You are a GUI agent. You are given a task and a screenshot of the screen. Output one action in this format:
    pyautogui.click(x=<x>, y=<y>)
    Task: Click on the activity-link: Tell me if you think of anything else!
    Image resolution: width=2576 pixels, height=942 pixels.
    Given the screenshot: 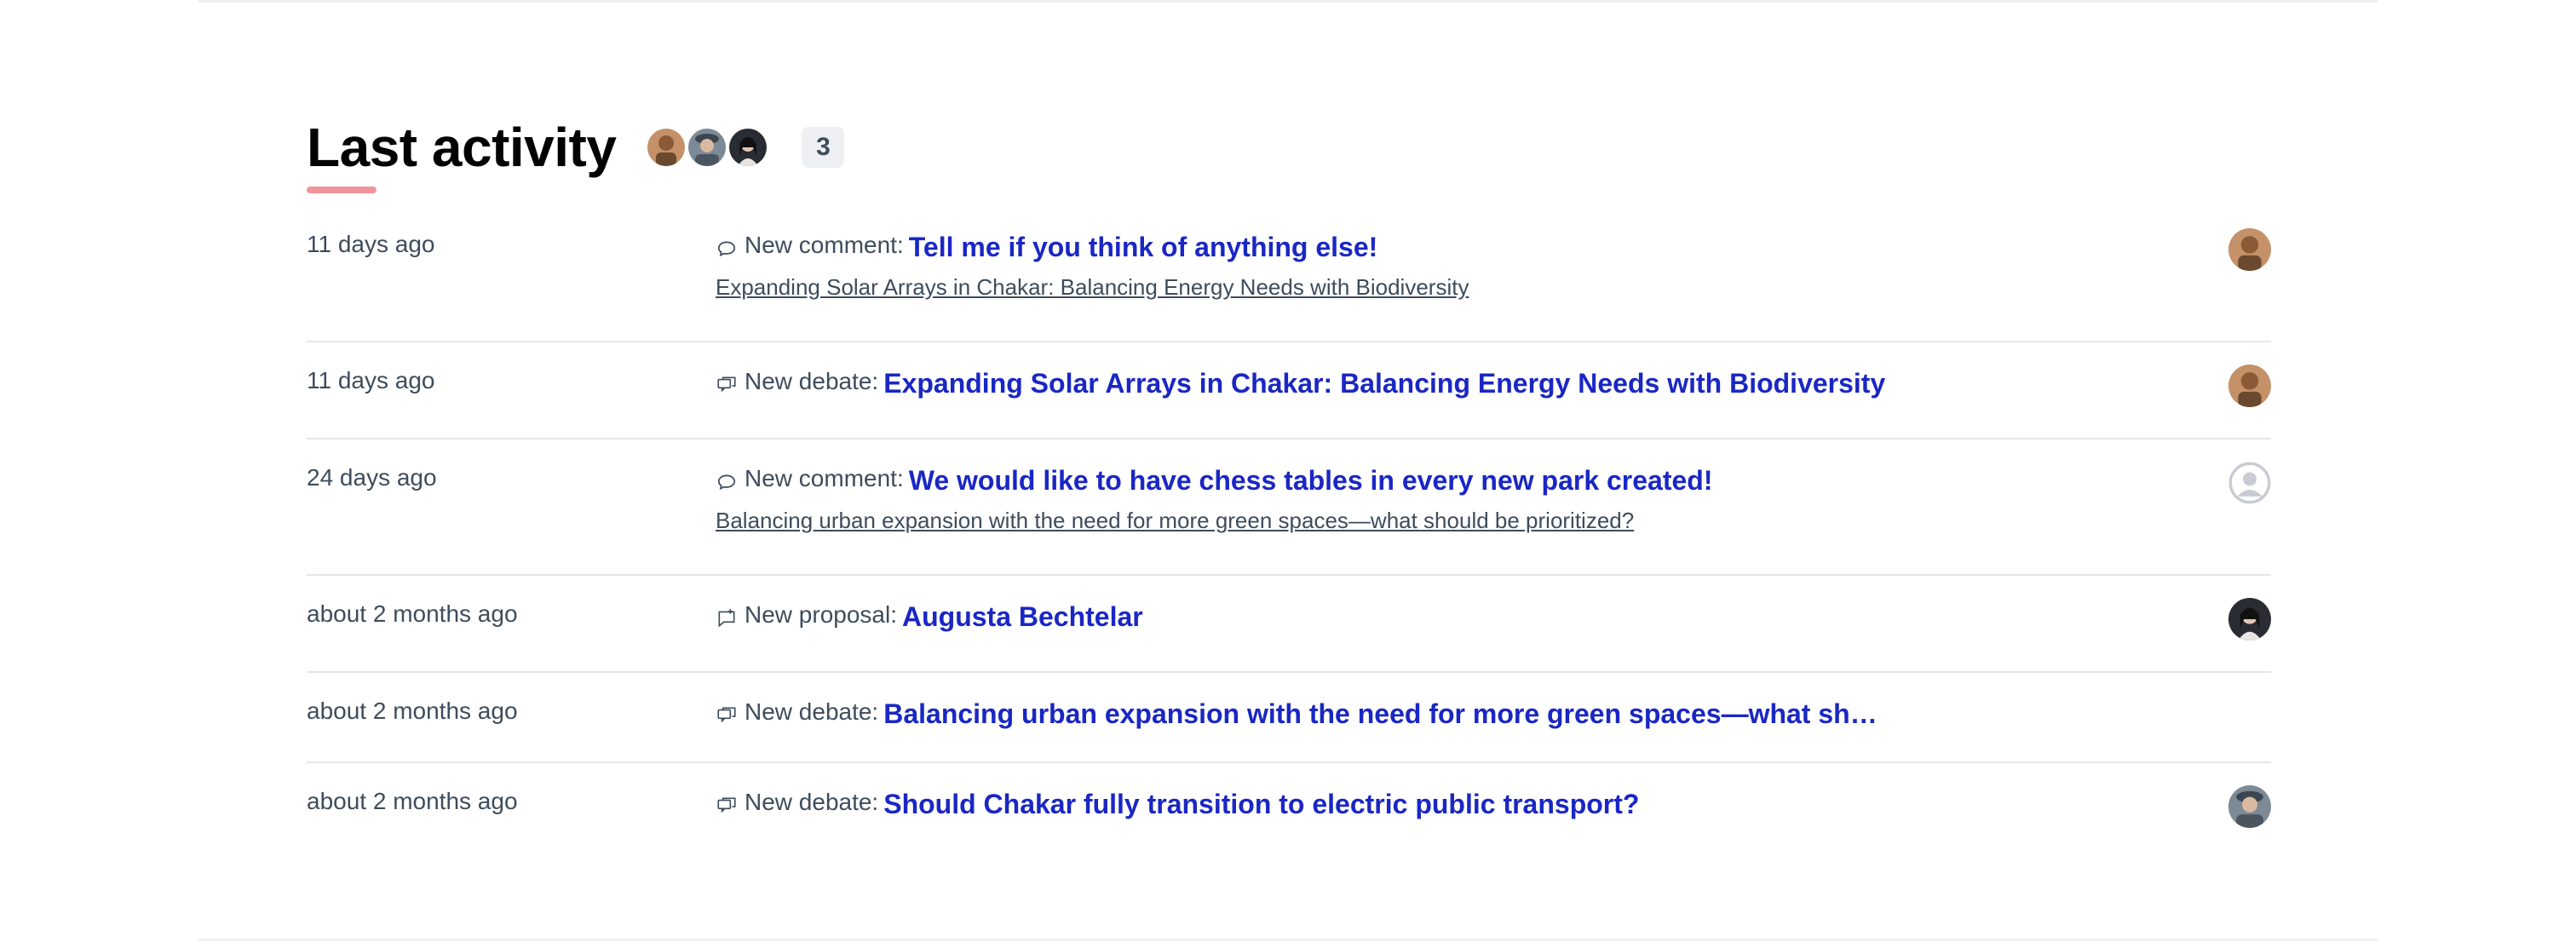 What is the action you would take?
    pyautogui.click(x=1144, y=247)
    